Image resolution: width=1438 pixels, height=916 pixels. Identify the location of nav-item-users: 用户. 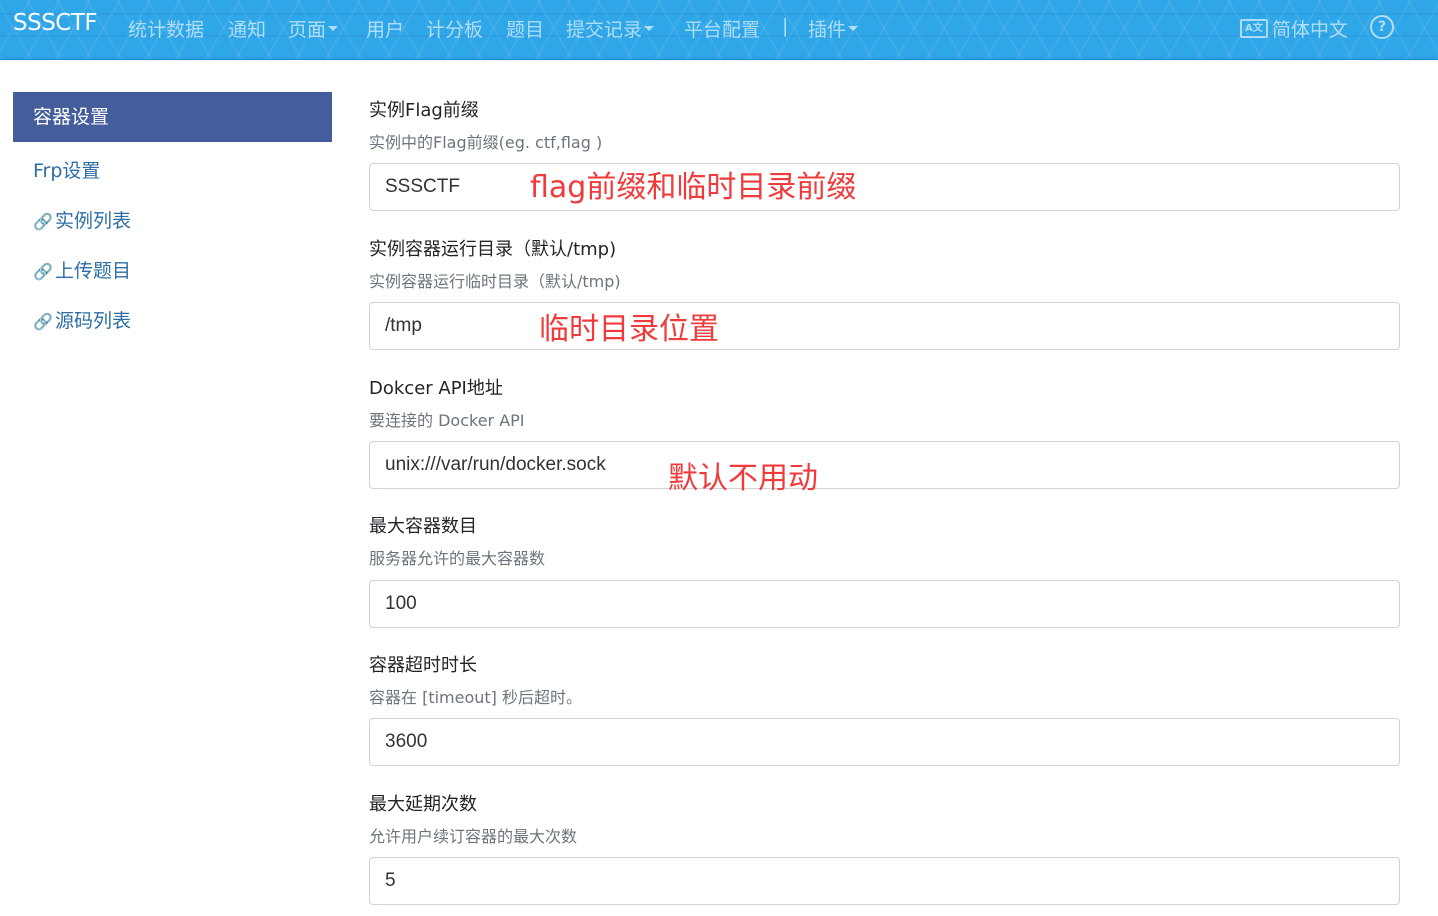
(385, 28).